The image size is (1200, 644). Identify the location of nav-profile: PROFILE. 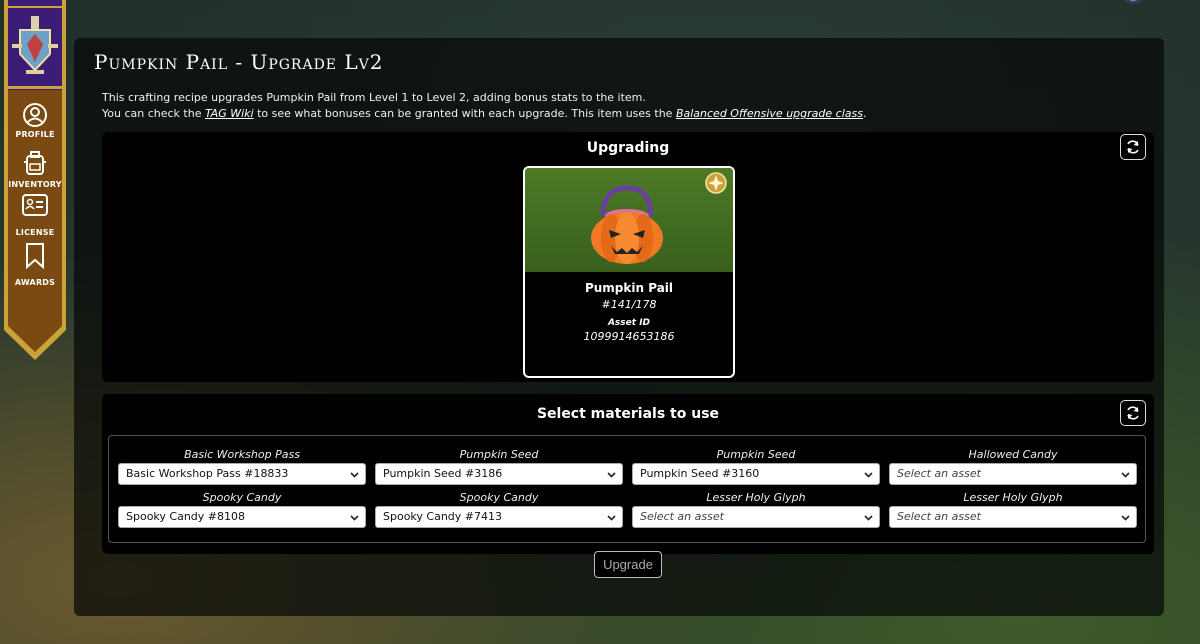
(35, 120).